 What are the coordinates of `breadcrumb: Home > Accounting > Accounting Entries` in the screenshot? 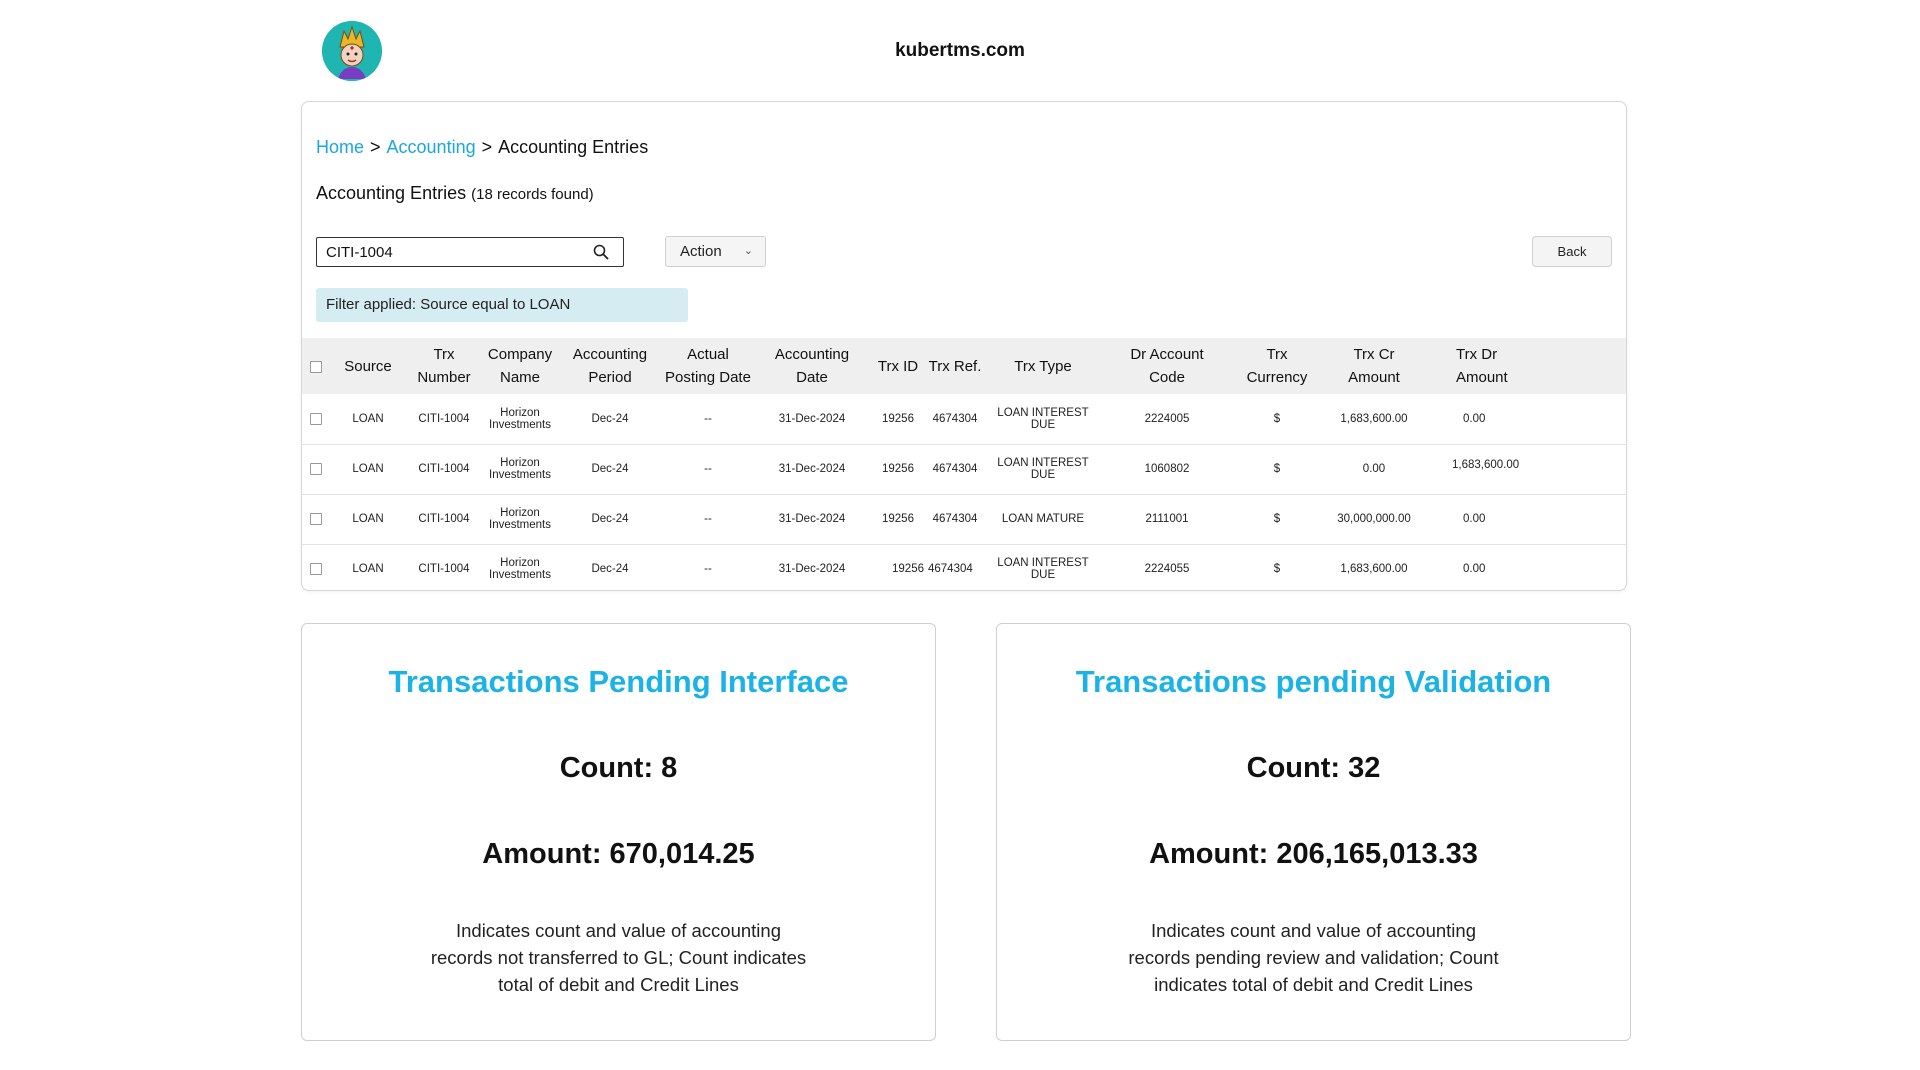 It's located at (482, 147).